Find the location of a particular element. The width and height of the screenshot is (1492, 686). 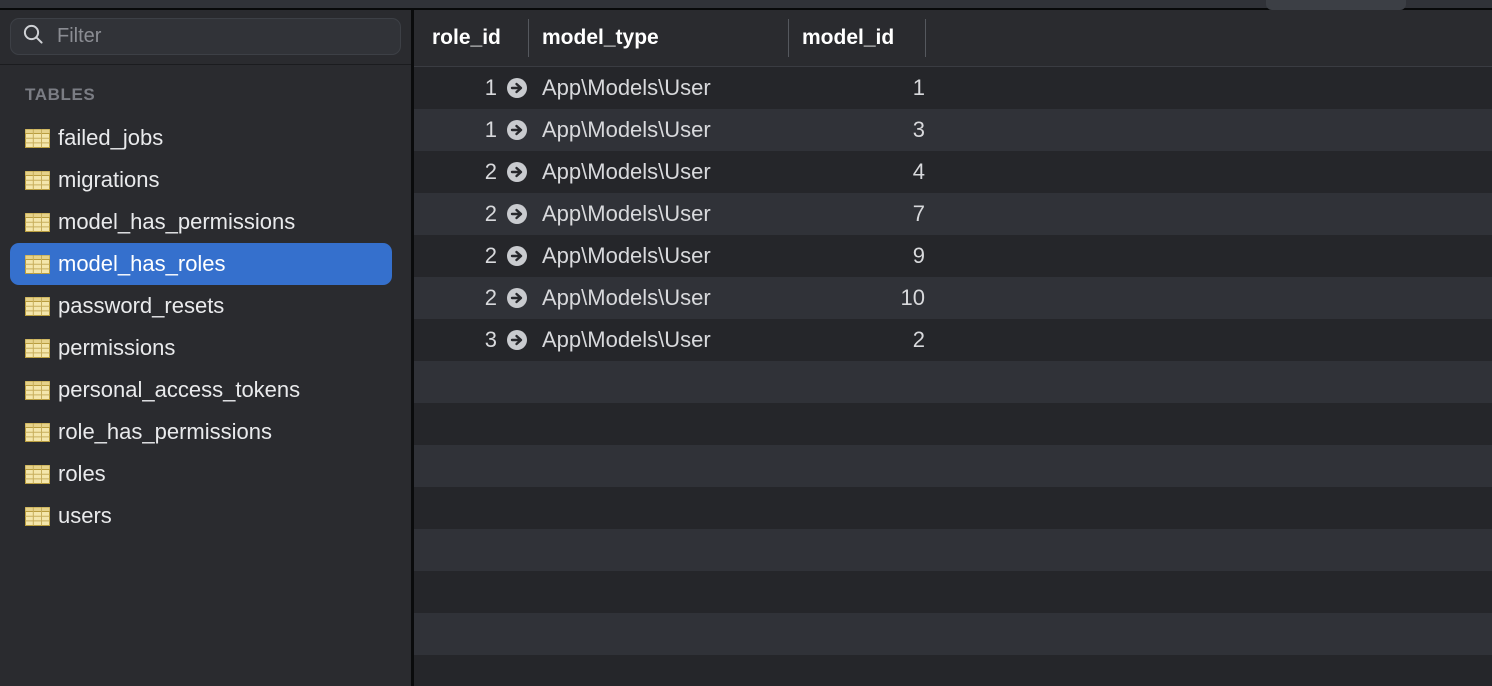

top-toolbar-strip is located at coordinates (746, 5).